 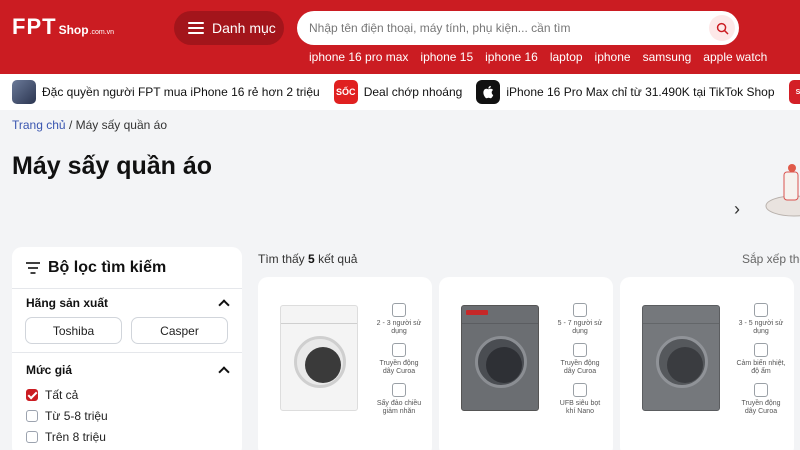 I want to click on promo-item: SN Đổ, so click(x=794, y=92).